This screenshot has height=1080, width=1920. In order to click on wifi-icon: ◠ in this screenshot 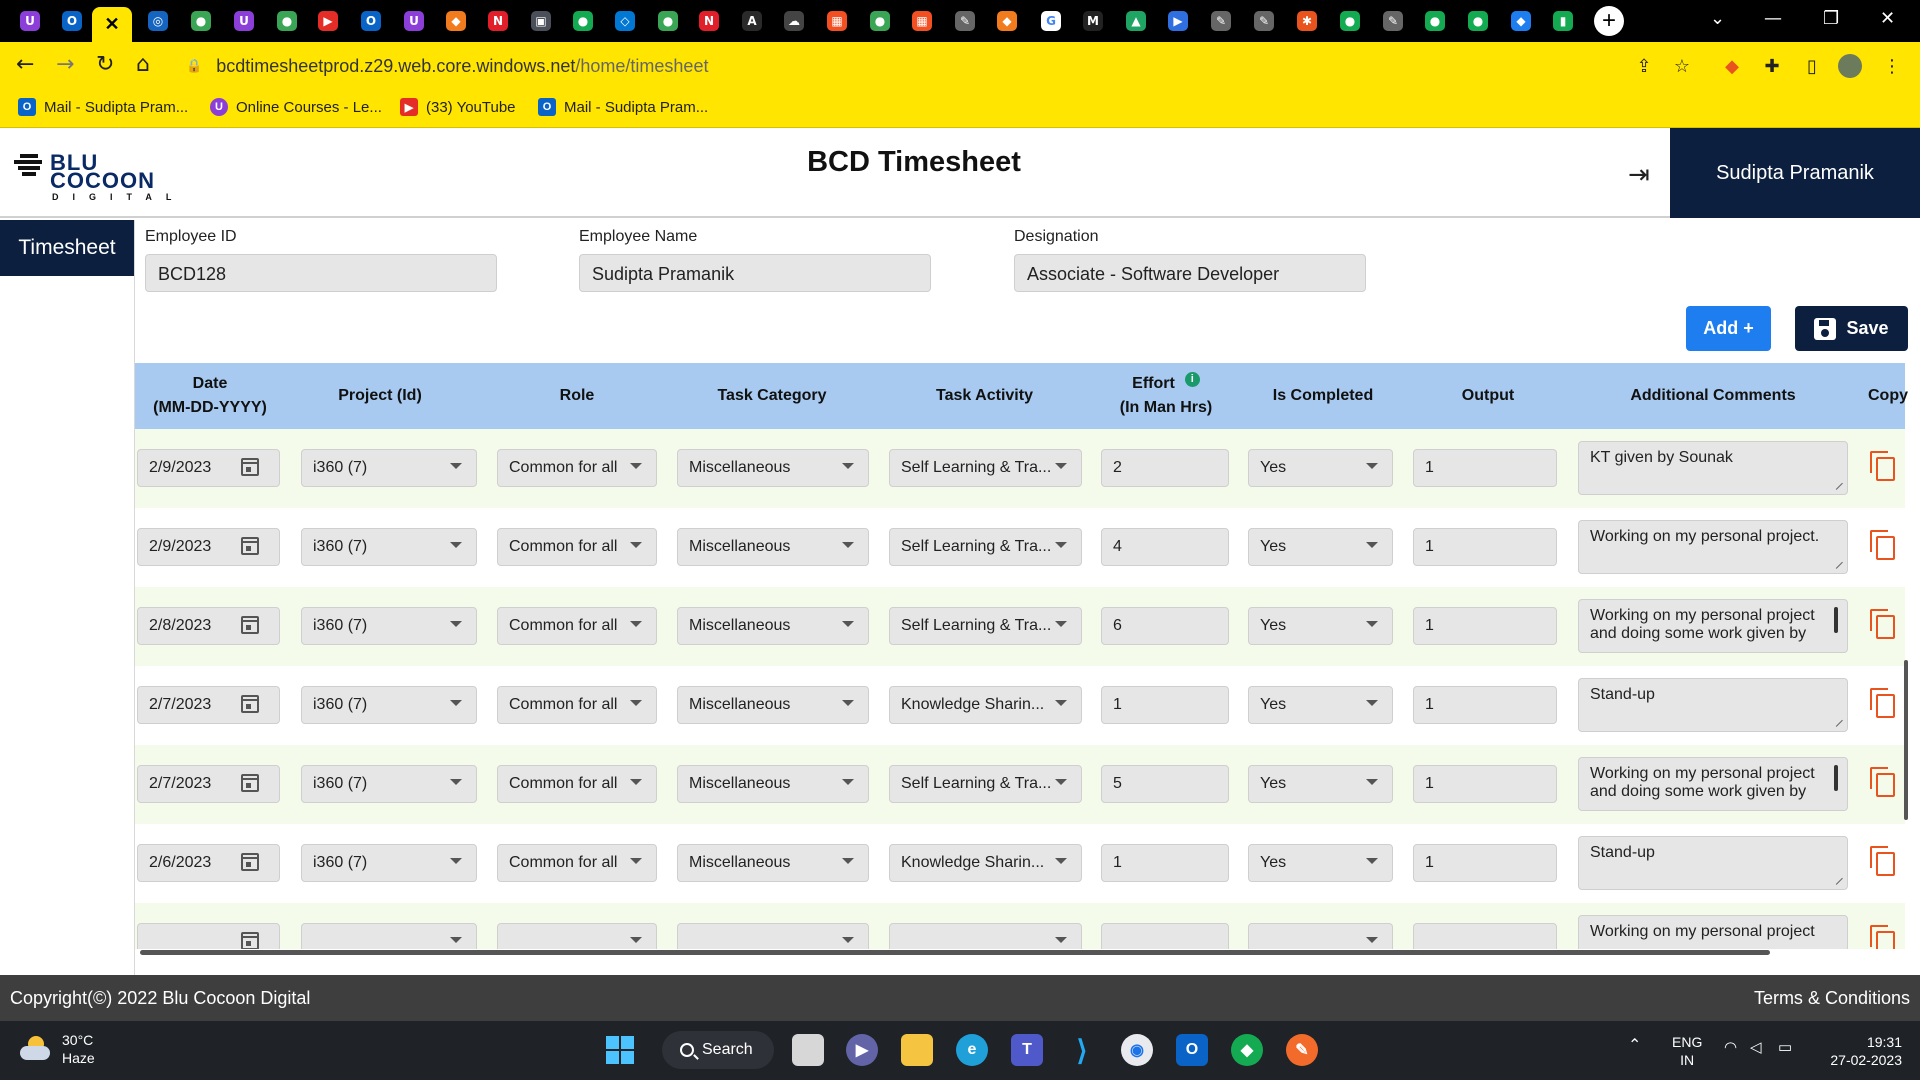, I will do `click(1730, 1048)`.